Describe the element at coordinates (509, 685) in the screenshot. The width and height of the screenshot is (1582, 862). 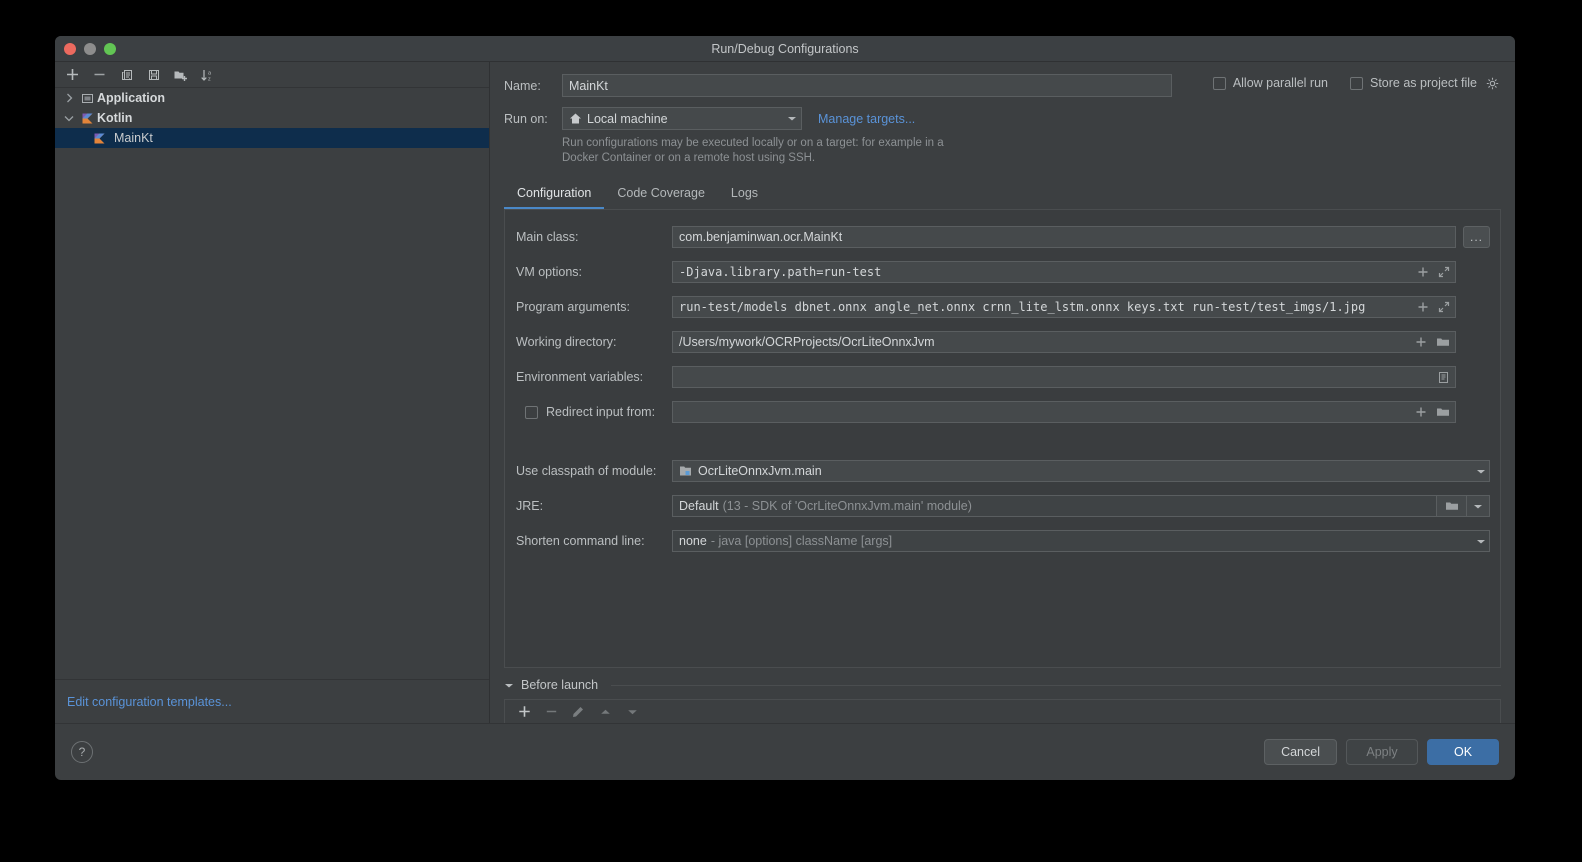
I see `triangle-down-icon` at that location.